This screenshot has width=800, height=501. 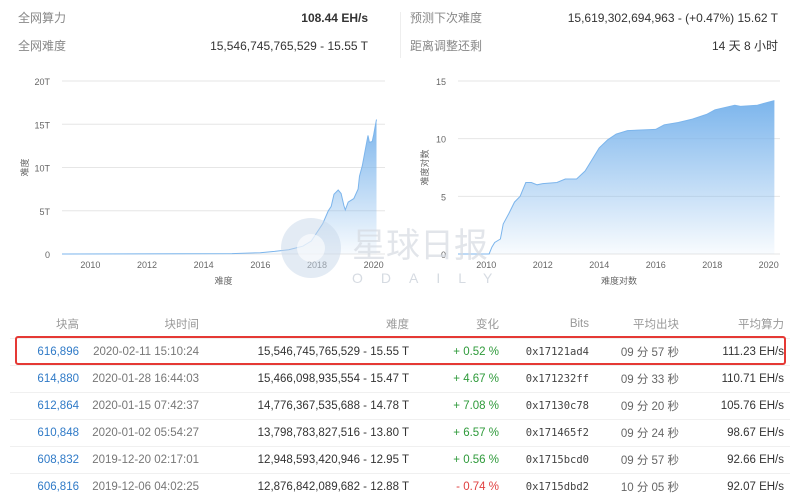 I want to click on y-tick-label: 10T, so click(x=42, y=169).